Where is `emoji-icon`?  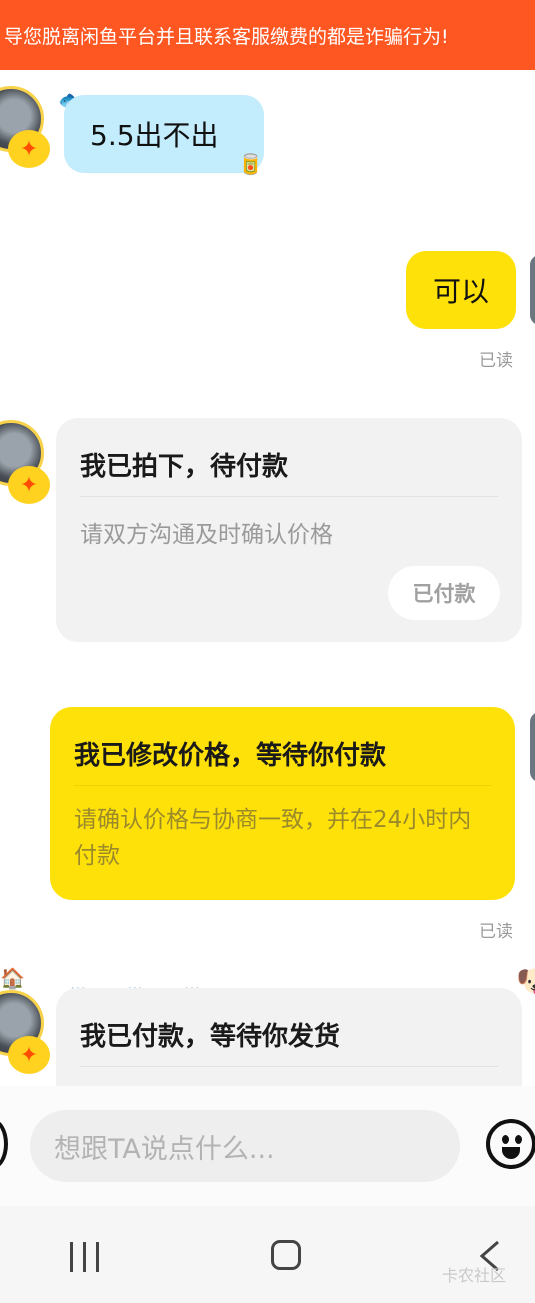
emoji-icon is located at coordinates (510, 1144).